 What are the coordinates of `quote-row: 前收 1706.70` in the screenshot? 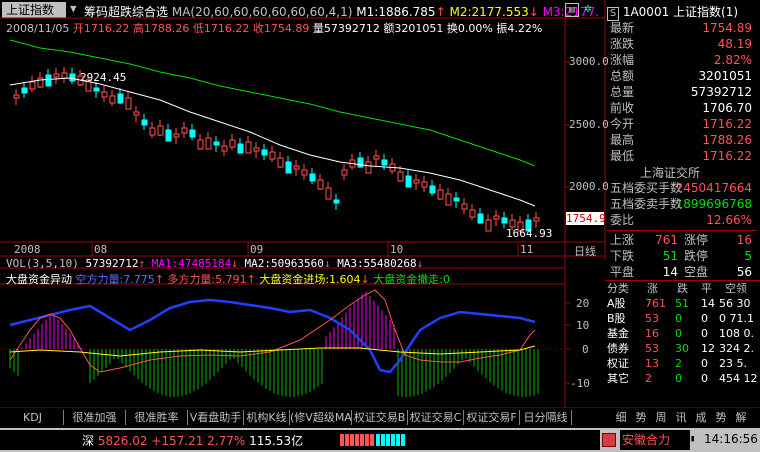 It's located at (681, 108).